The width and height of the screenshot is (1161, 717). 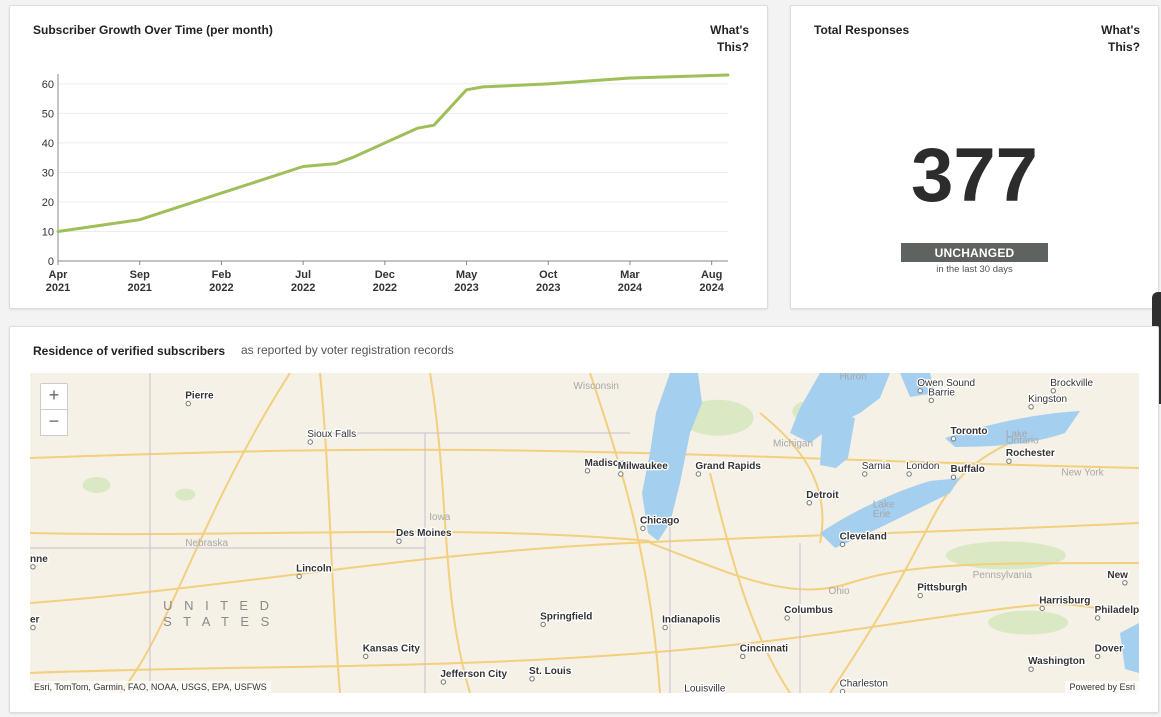 I want to click on city-label: Cleveland, so click(x=863, y=536).